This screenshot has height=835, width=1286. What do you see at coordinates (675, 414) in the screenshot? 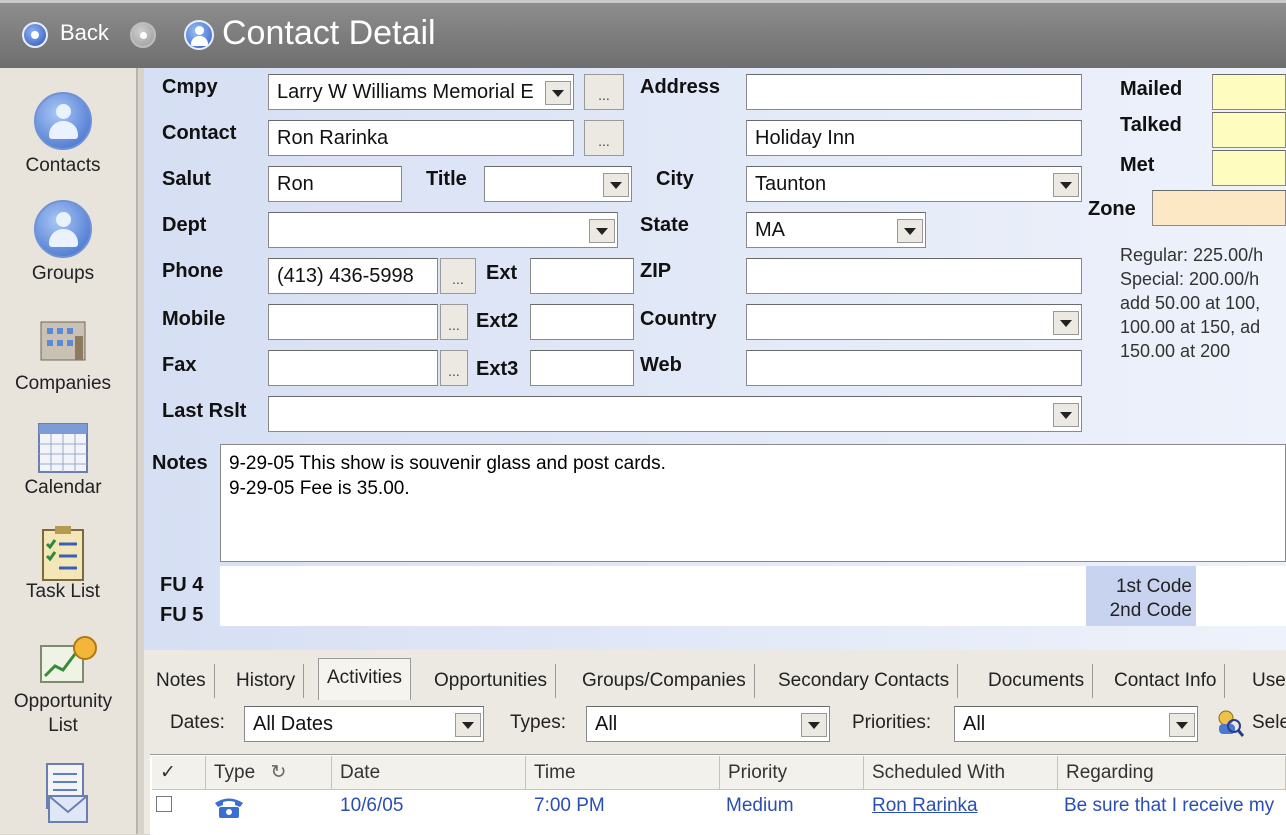
I see `last-result-select` at bounding box center [675, 414].